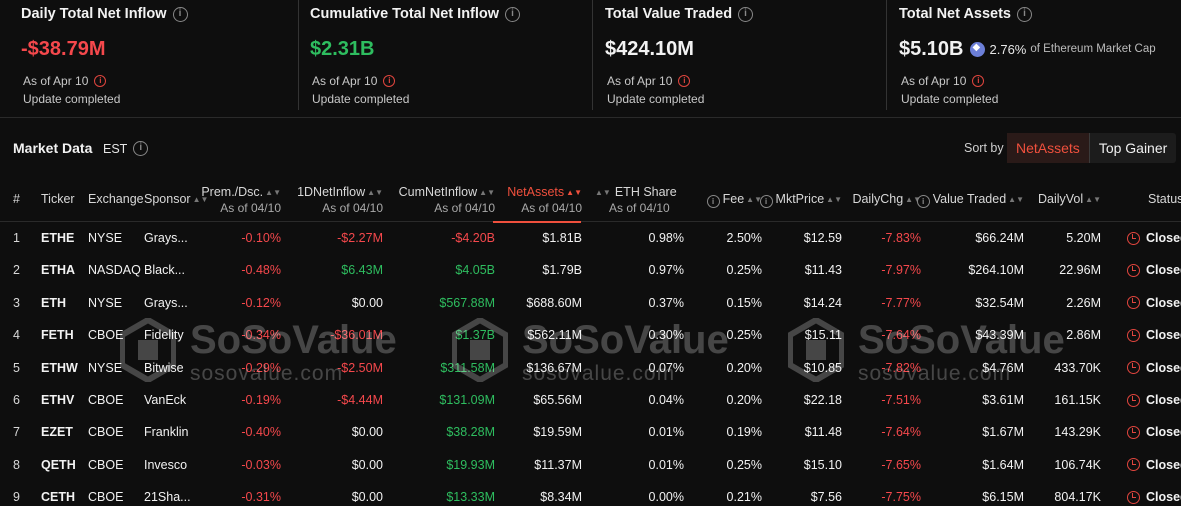 The height and width of the screenshot is (506, 1181). What do you see at coordinates (57, 335) in the screenshot?
I see `ticker-cell: FETH` at bounding box center [57, 335].